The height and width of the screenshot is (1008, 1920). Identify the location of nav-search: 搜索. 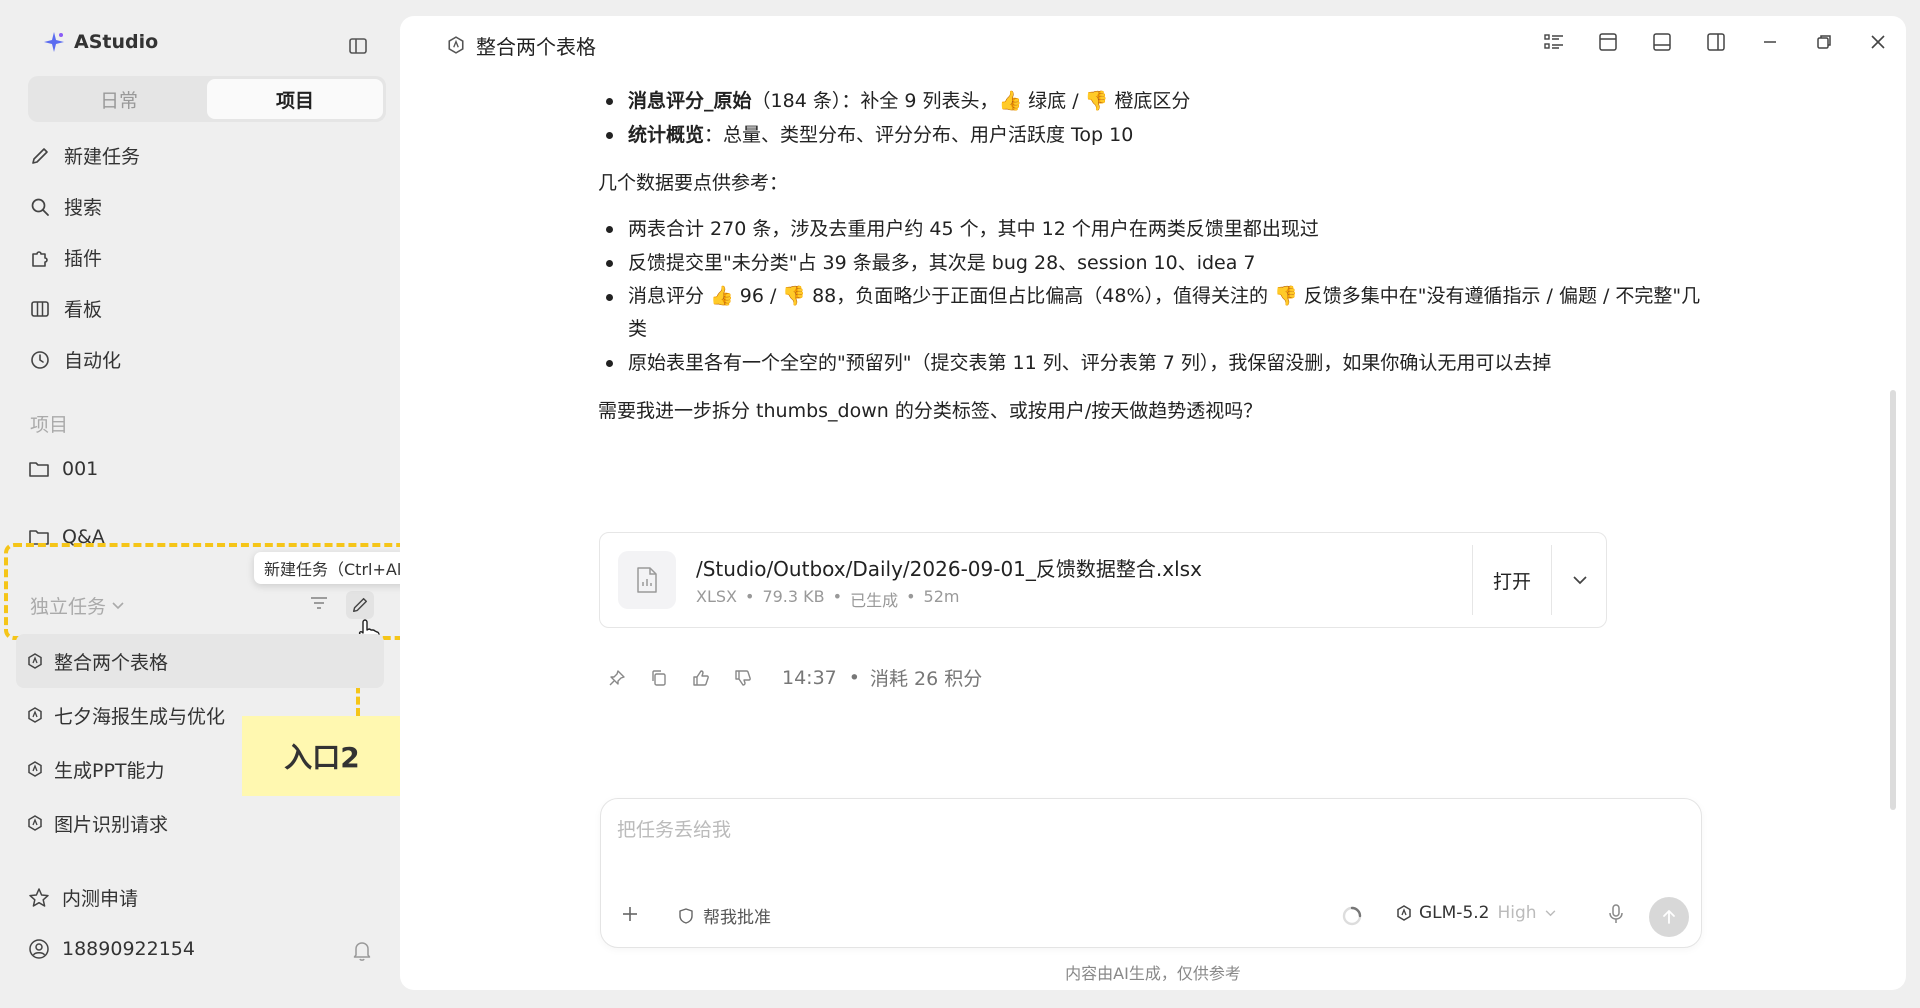
(208, 206).